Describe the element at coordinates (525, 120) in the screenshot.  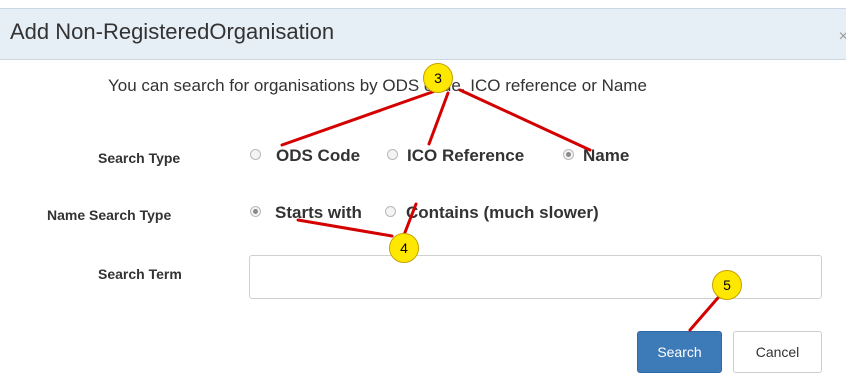
I see `arrow-to-name` at that location.